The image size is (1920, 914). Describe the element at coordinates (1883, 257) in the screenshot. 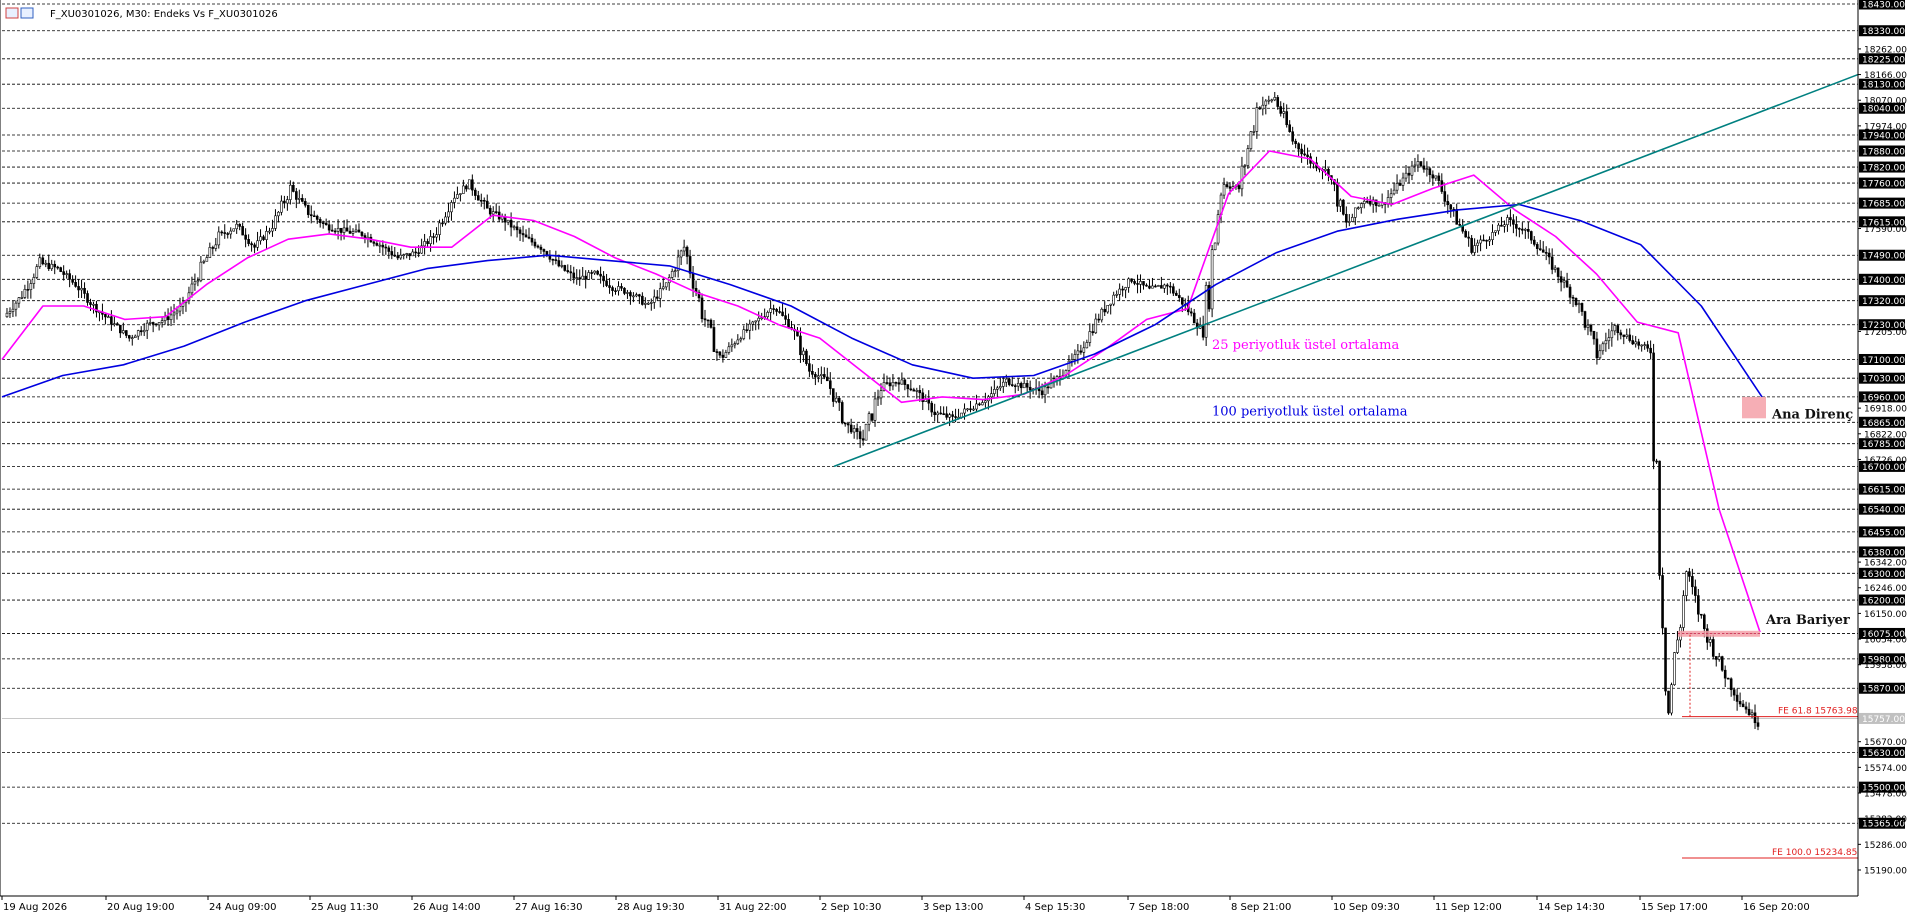

I see `price-level-label: 17490.00` at that location.